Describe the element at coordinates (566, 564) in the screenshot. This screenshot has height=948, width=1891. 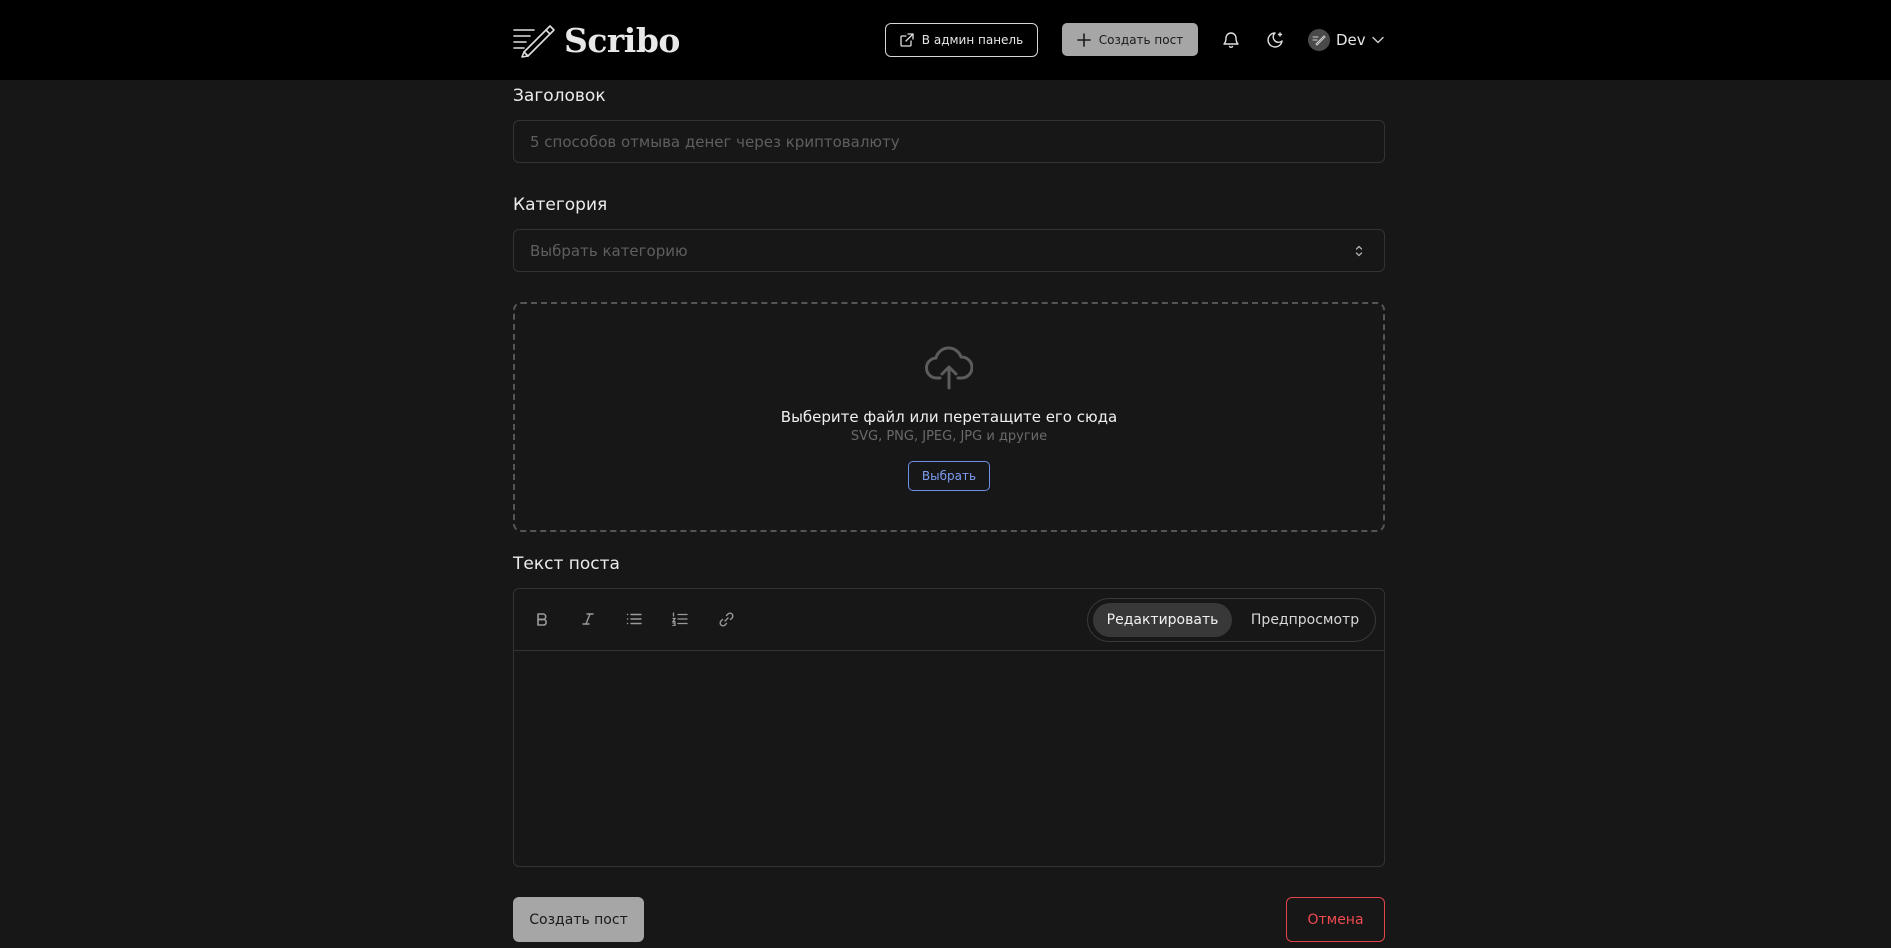
I see `post-text-label: Текст поста` at that location.